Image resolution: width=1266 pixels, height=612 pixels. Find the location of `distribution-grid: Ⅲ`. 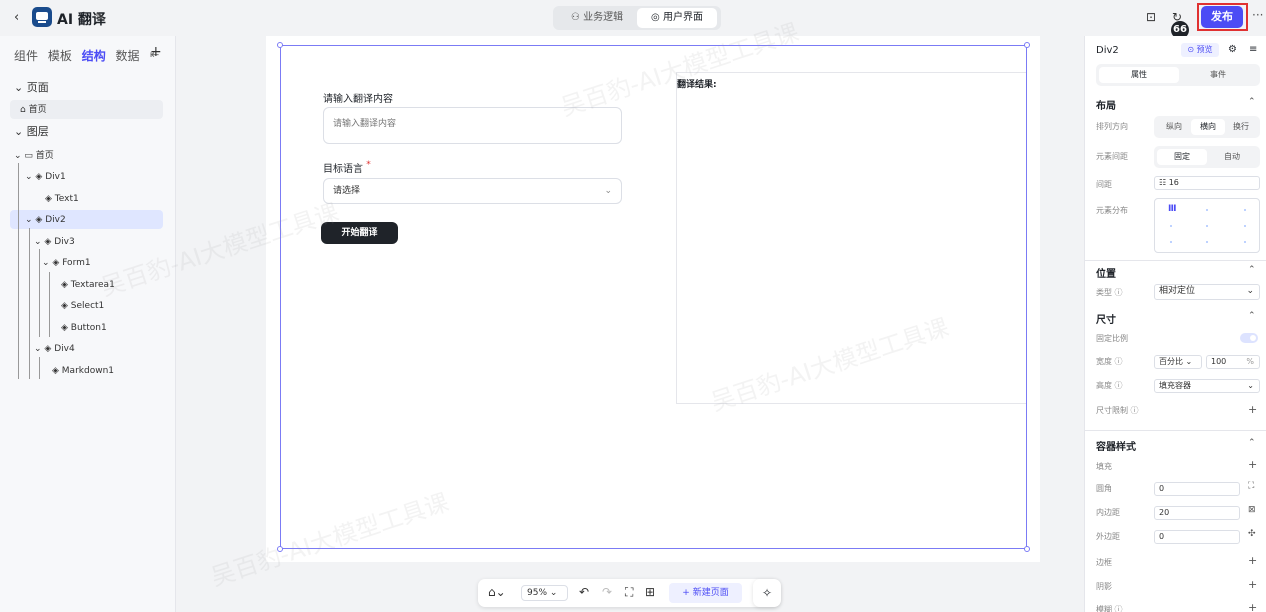

distribution-grid: Ⅲ is located at coordinates (1207, 225).